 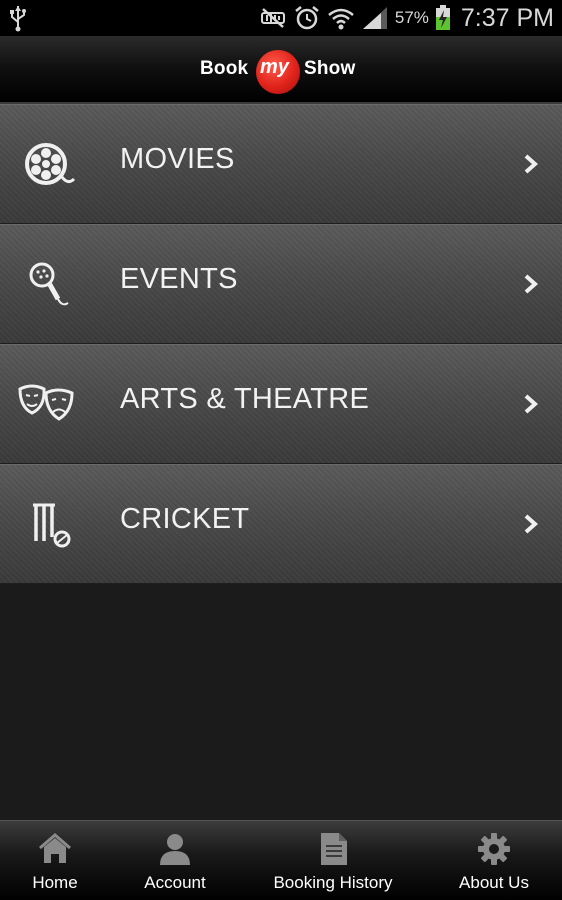 What do you see at coordinates (185, 519) in the screenshot?
I see `menu-item-label: CRICKET` at bounding box center [185, 519].